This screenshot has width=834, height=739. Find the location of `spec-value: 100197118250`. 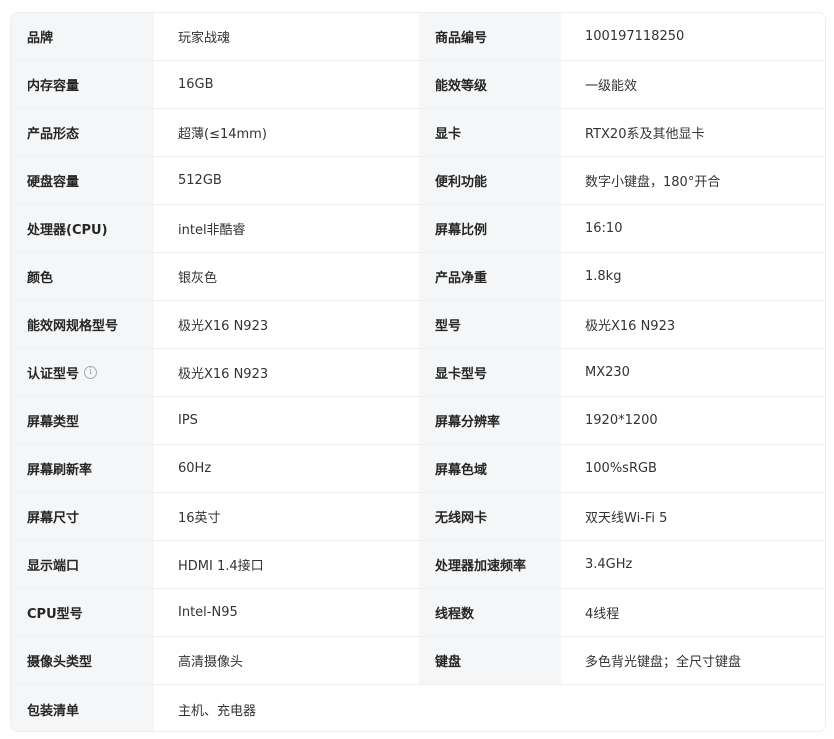

spec-value: 100197118250 is located at coordinates (635, 36).